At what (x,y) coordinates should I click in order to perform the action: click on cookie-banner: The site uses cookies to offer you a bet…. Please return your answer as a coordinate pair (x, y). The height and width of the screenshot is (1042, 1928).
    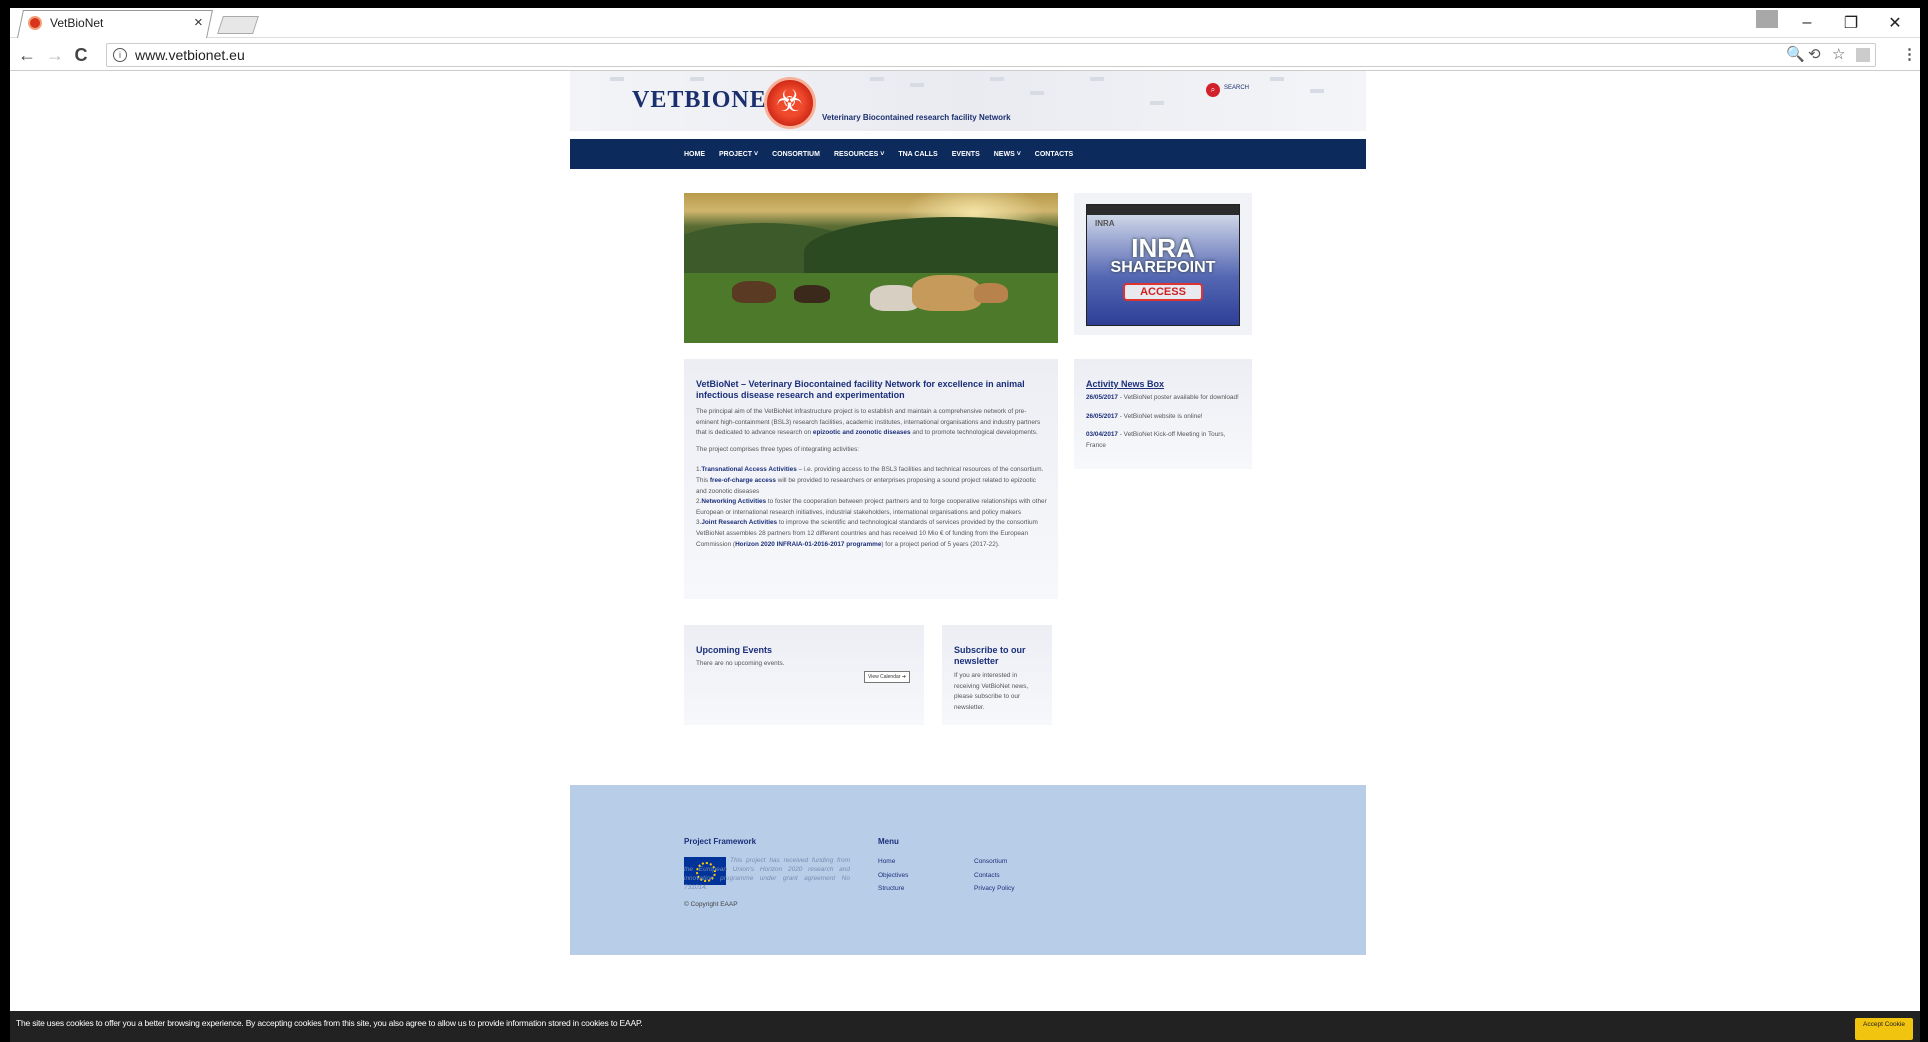
    Looking at the image, I should click on (965, 1026).